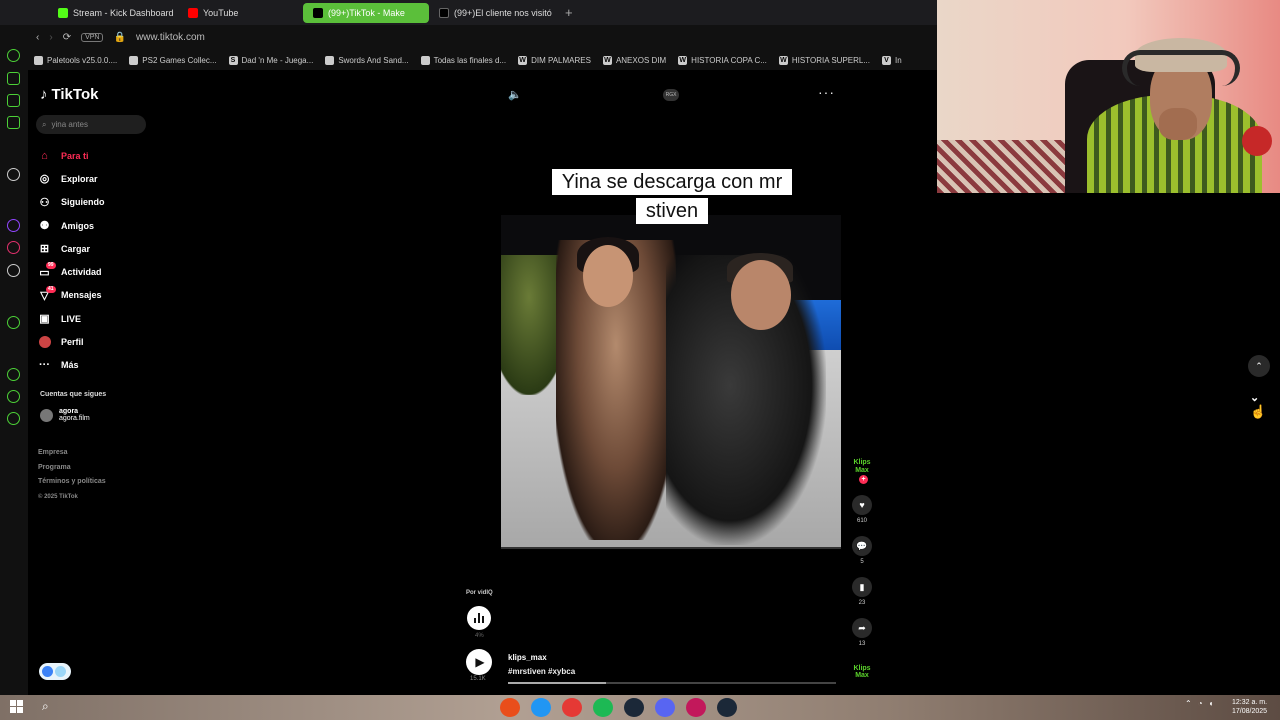  What do you see at coordinates (240, 13) in the screenshot?
I see `tab-youtube: YouTube` at bounding box center [240, 13].